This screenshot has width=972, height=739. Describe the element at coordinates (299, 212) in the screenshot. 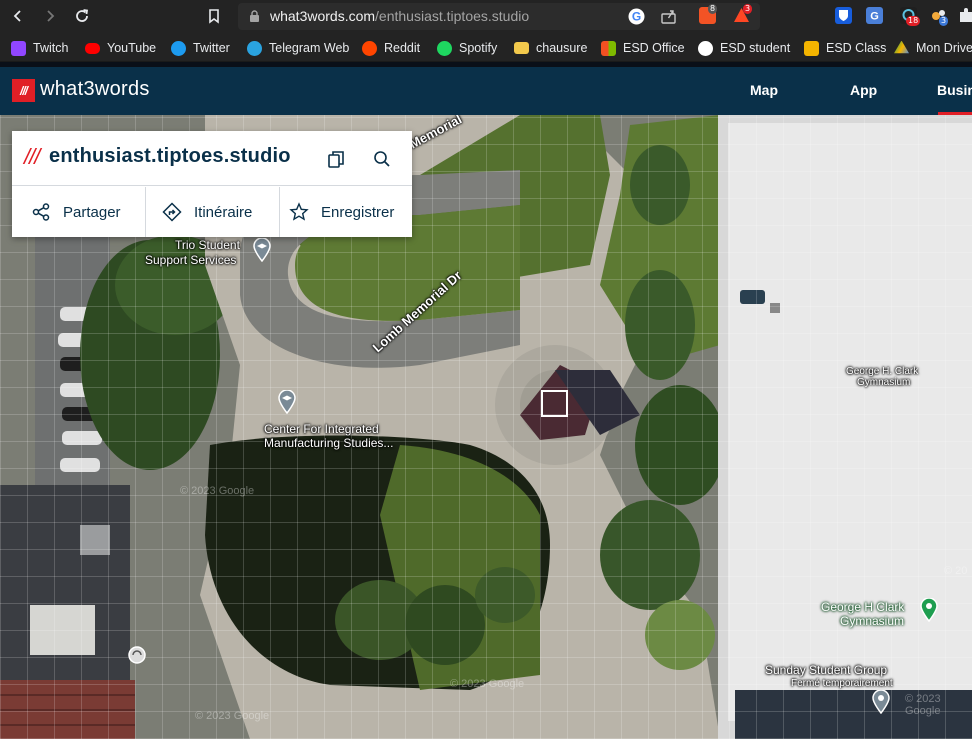

I see `star-icon` at that location.